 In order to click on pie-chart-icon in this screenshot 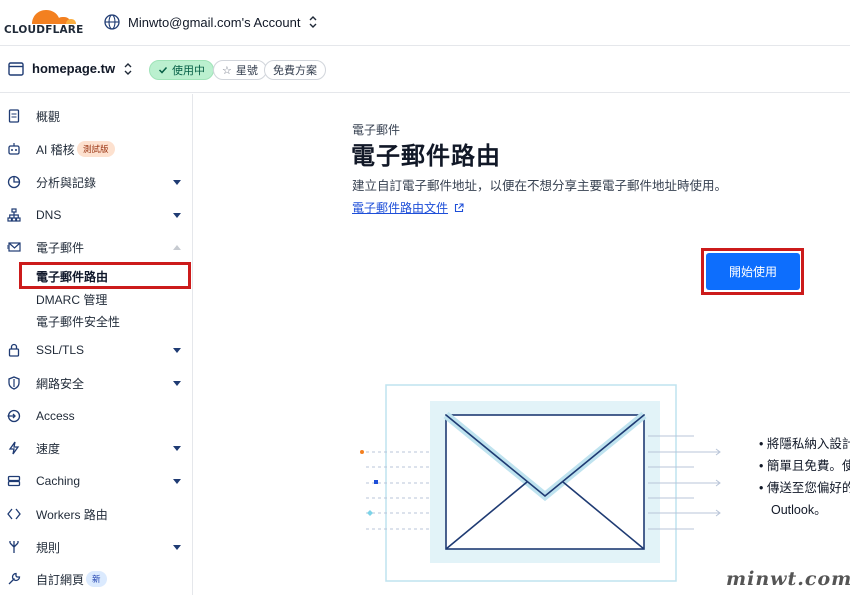, I will do `click(14, 182)`.